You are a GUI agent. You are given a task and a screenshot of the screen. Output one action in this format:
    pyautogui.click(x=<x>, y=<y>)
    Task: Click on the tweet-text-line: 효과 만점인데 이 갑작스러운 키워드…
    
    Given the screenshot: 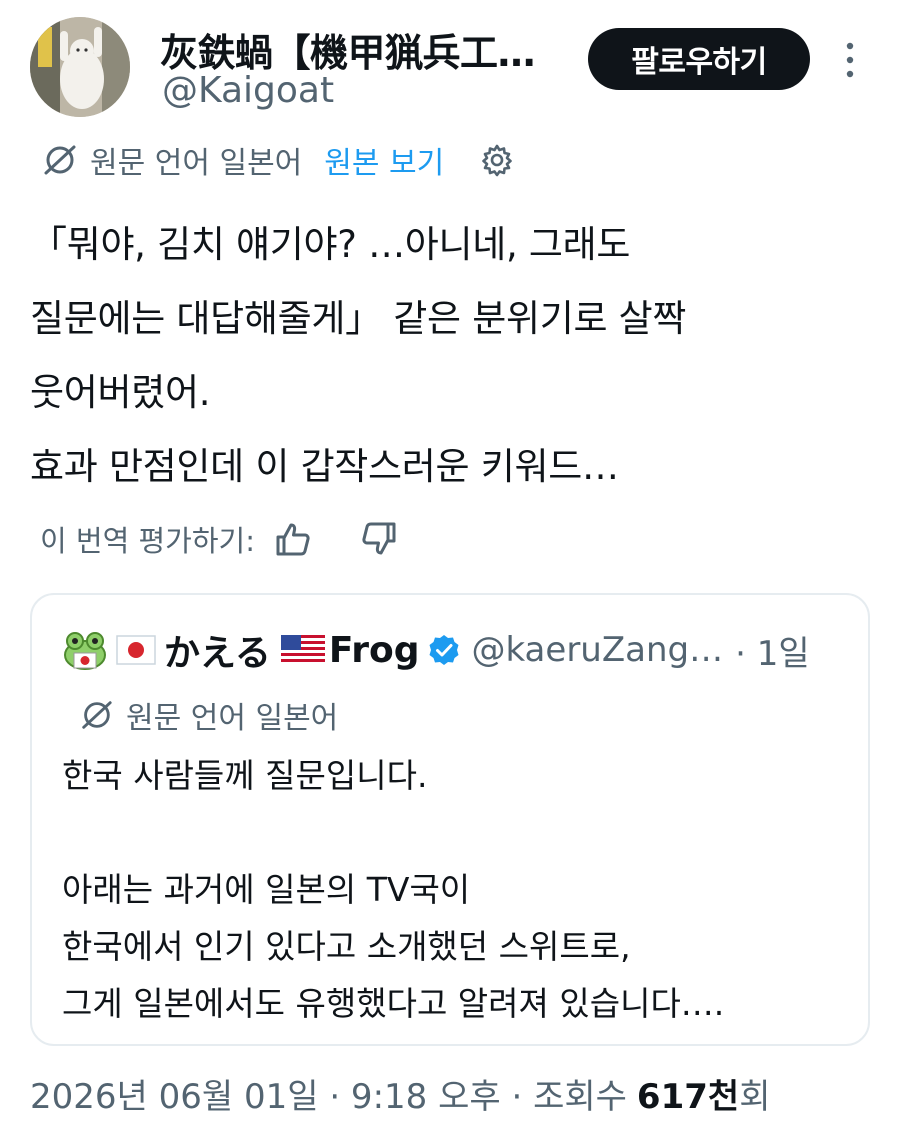 What is the action you would take?
    pyautogui.click(x=324, y=466)
    